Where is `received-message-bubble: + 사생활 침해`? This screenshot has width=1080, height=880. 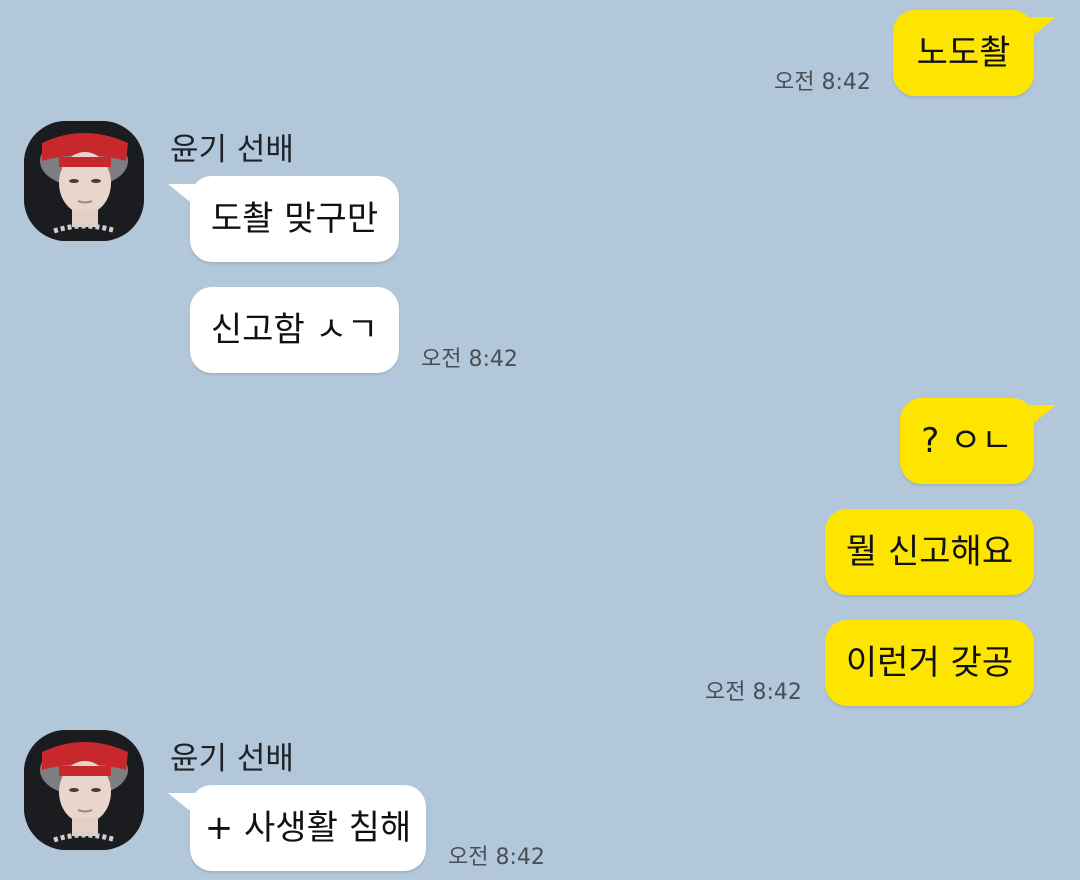 received-message-bubble: + 사생활 침해 is located at coordinates (308, 828).